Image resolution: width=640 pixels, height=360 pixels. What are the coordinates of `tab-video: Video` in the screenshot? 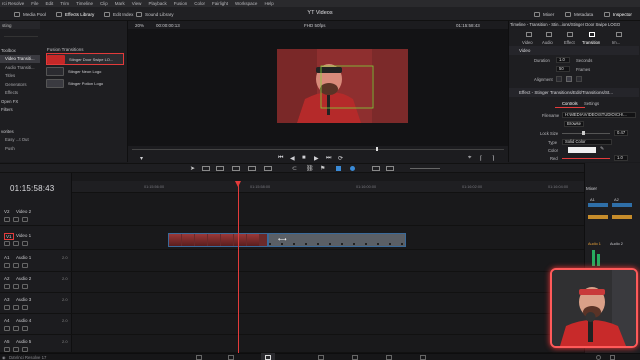 It's located at (527, 42).